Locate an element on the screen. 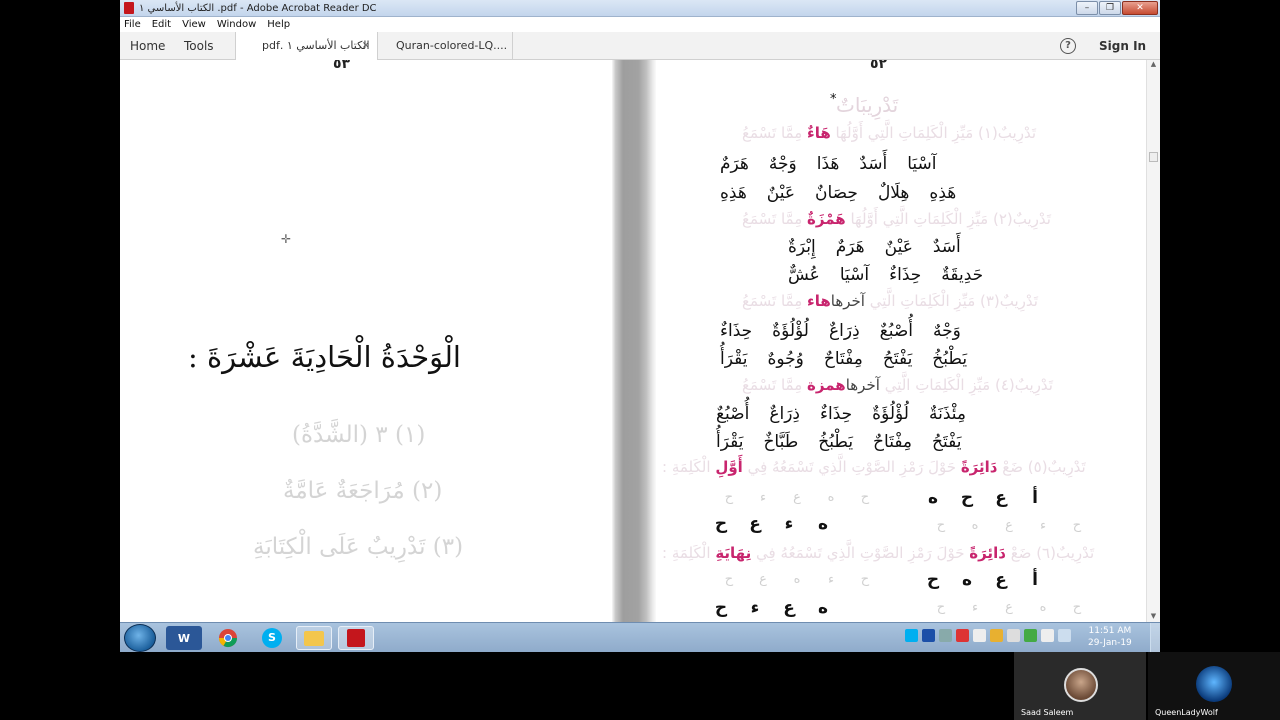 The image size is (1280, 720). skype-icon: S is located at coordinates (272, 638).